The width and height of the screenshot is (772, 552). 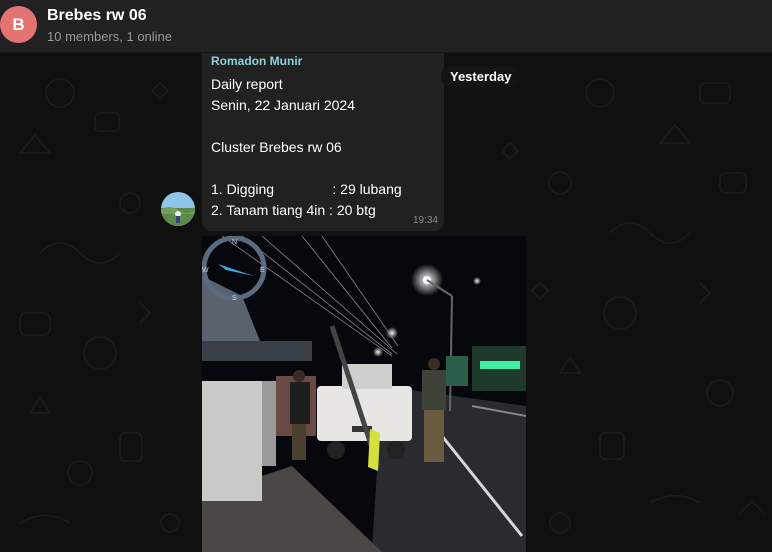 What do you see at coordinates (386, 26) in the screenshot?
I see `chat-header: B Brebes rw 06 10 members, 1 online` at bounding box center [386, 26].